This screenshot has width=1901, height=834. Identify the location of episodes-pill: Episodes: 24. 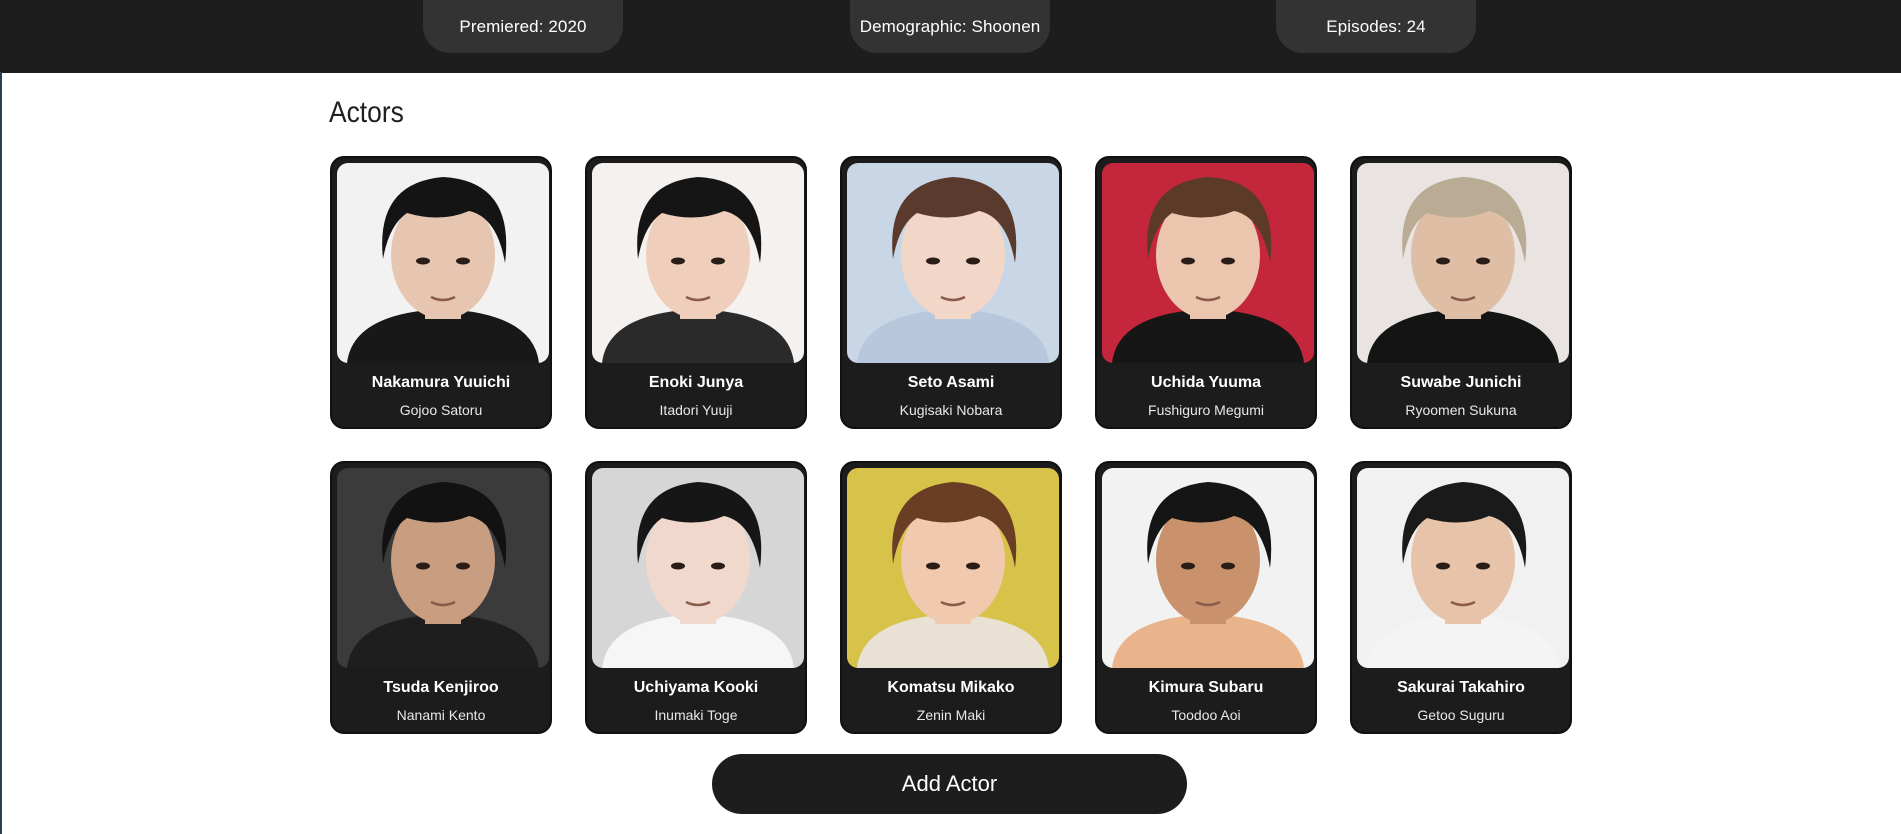
(1376, 26).